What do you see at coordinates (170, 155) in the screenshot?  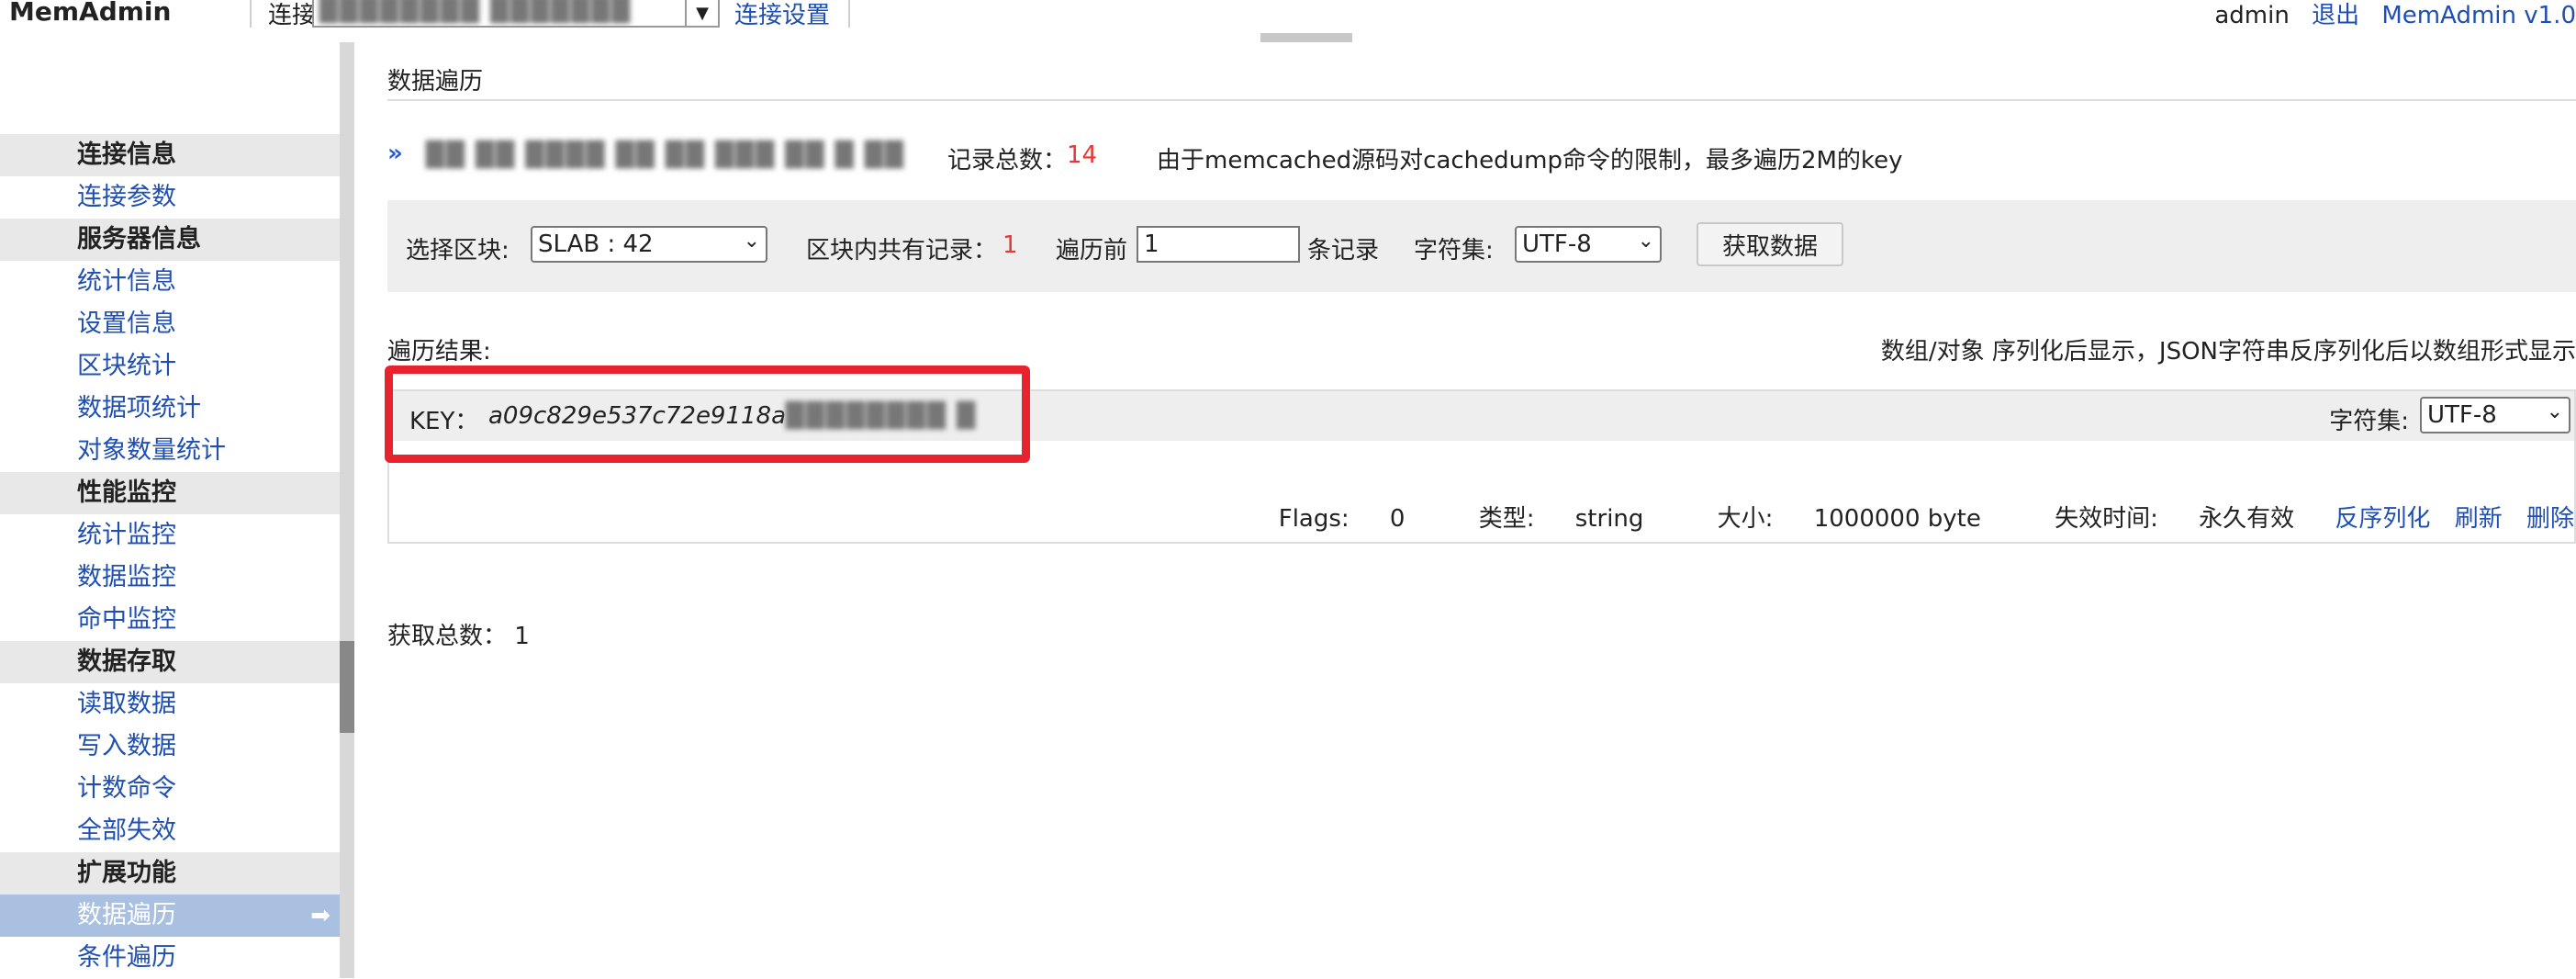 I see `sidebar-group-connection: 连接信息` at bounding box center [170, 155].